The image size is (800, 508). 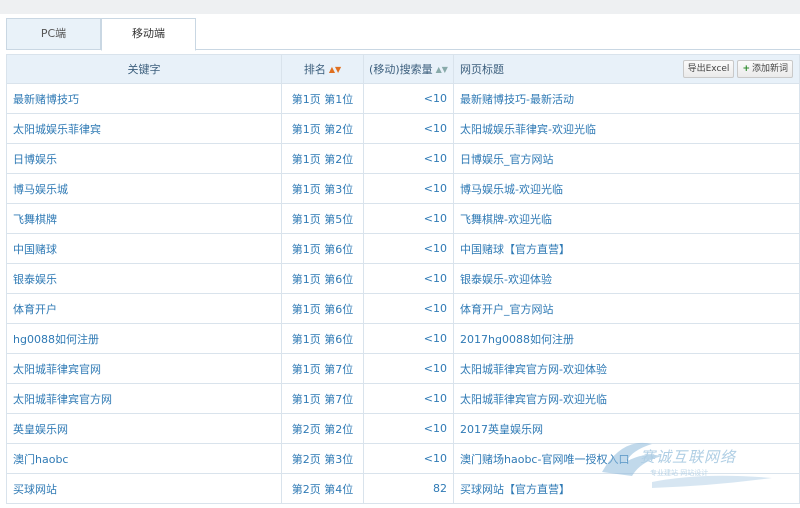 I want to click on keyword-cell: 银泰娱乐, so click(x=144, y=278).